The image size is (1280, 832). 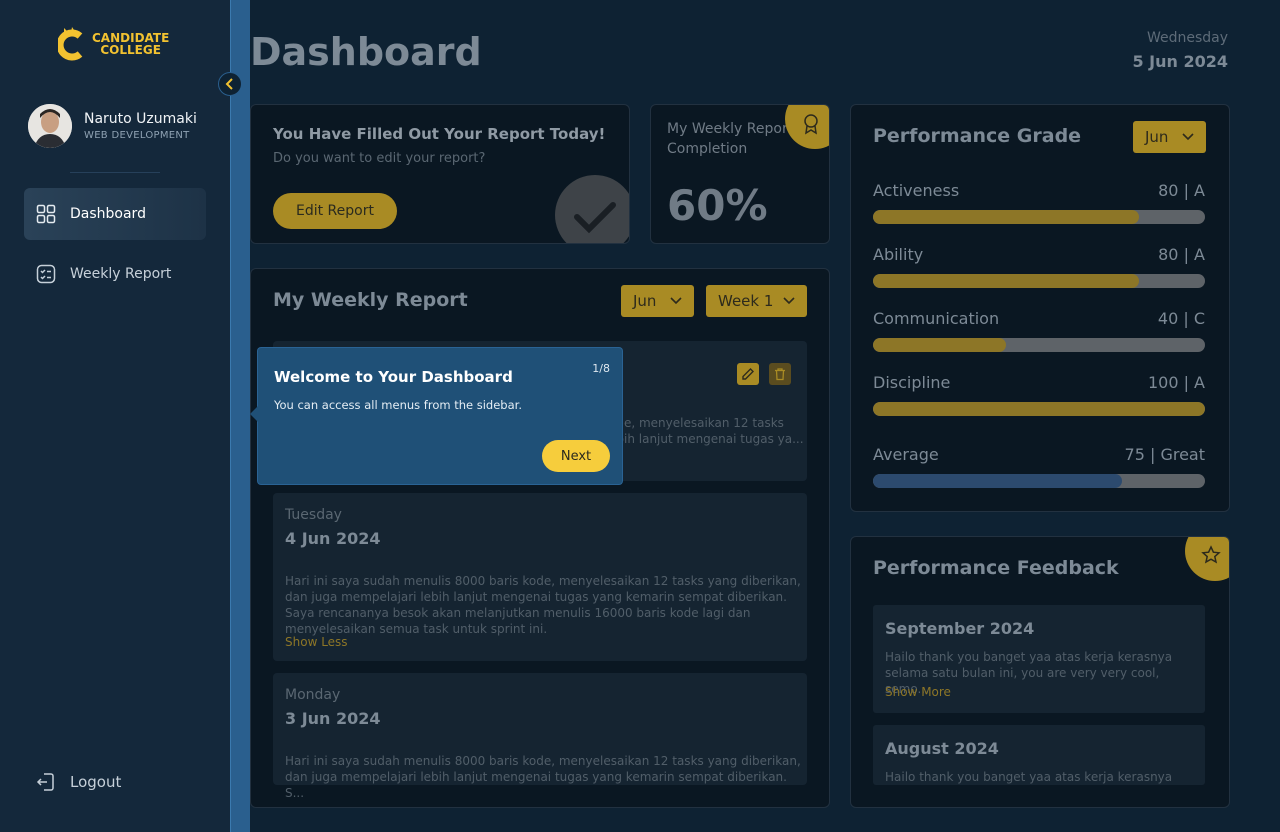 I want to click on tooltip-next-button: Next, so click(x=576, y=456).